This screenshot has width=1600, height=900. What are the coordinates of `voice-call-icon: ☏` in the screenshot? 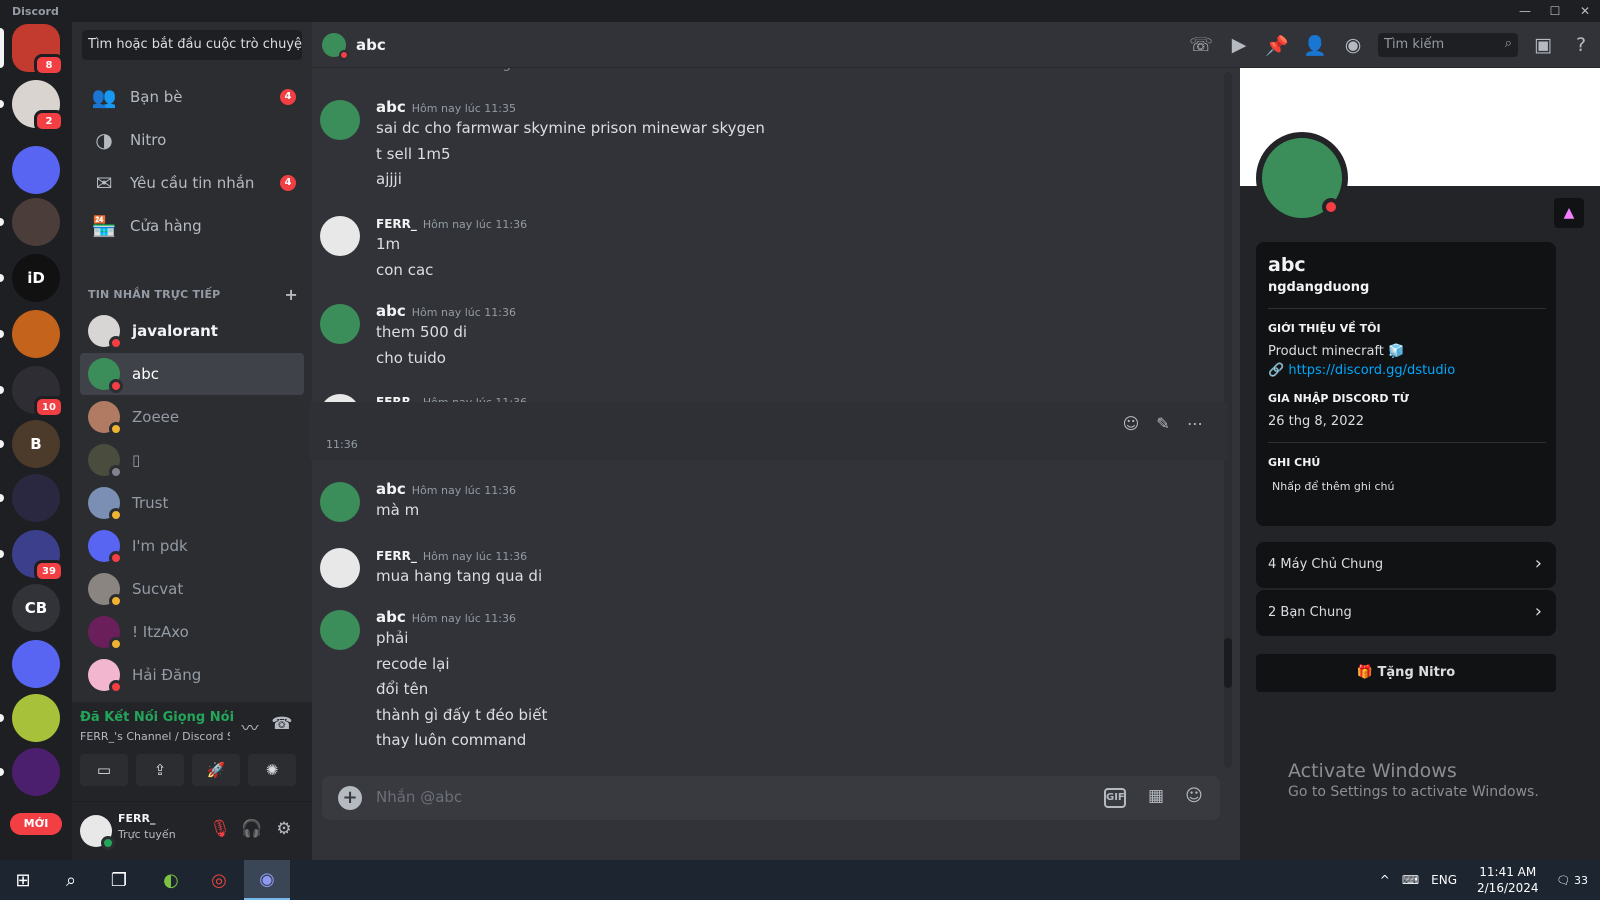 It's located at (1201, 45).